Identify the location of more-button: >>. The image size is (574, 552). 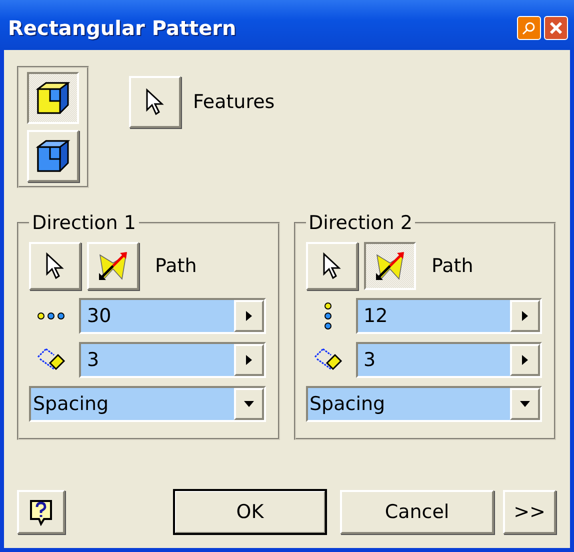
(529, 512).